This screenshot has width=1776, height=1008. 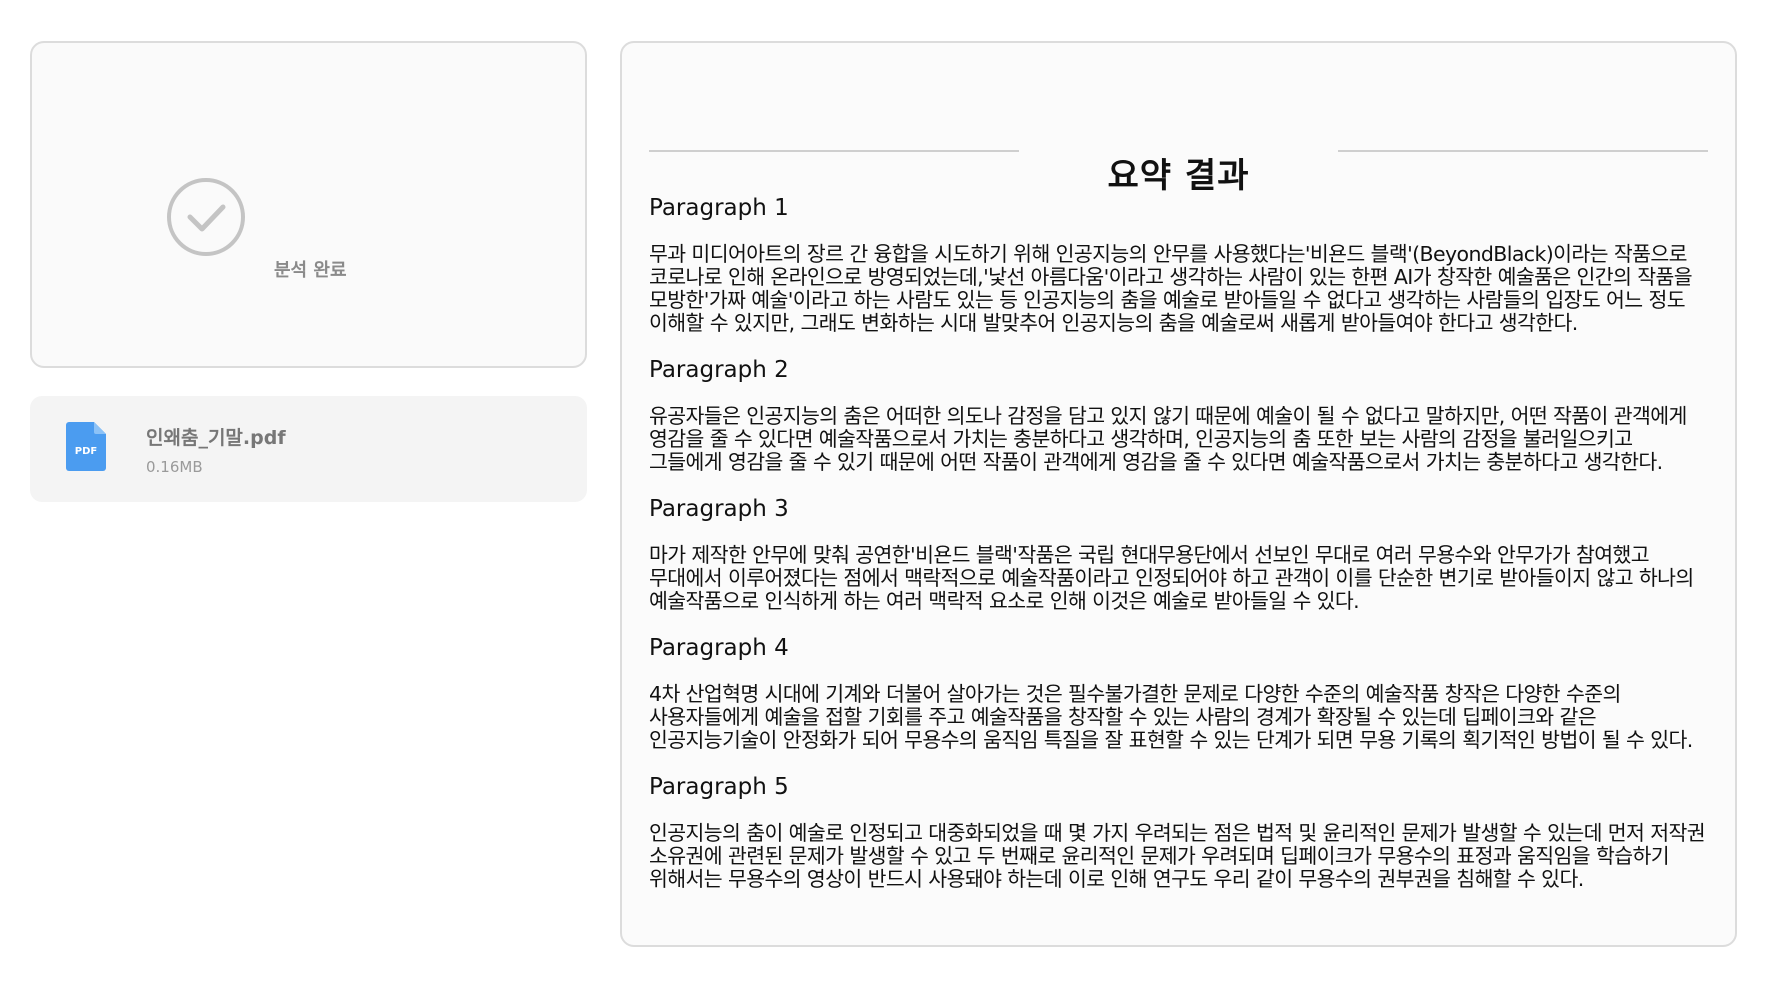 What do you see at coordinates (310, 270) in the screenshot?
I see `analysis-status-text: 분석 완료` at bounding box center [310, 270].